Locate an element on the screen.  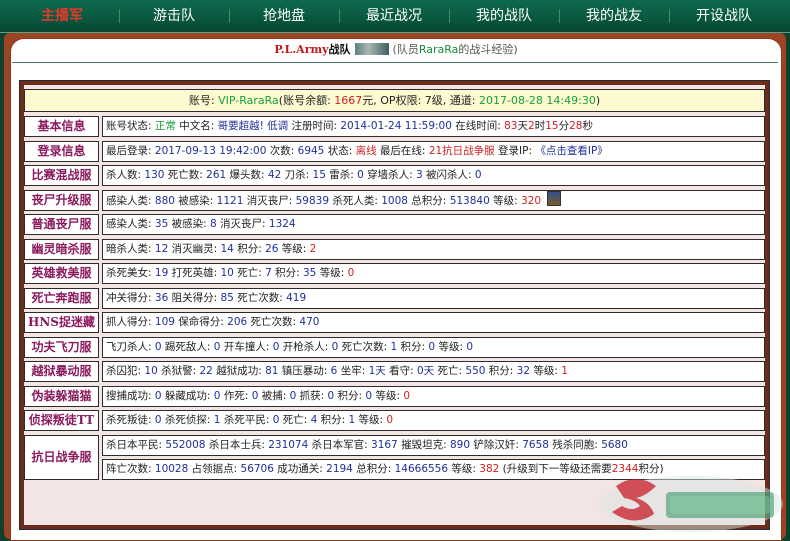
row-label: 抗日战争服 is located at coordinates (61, 457).